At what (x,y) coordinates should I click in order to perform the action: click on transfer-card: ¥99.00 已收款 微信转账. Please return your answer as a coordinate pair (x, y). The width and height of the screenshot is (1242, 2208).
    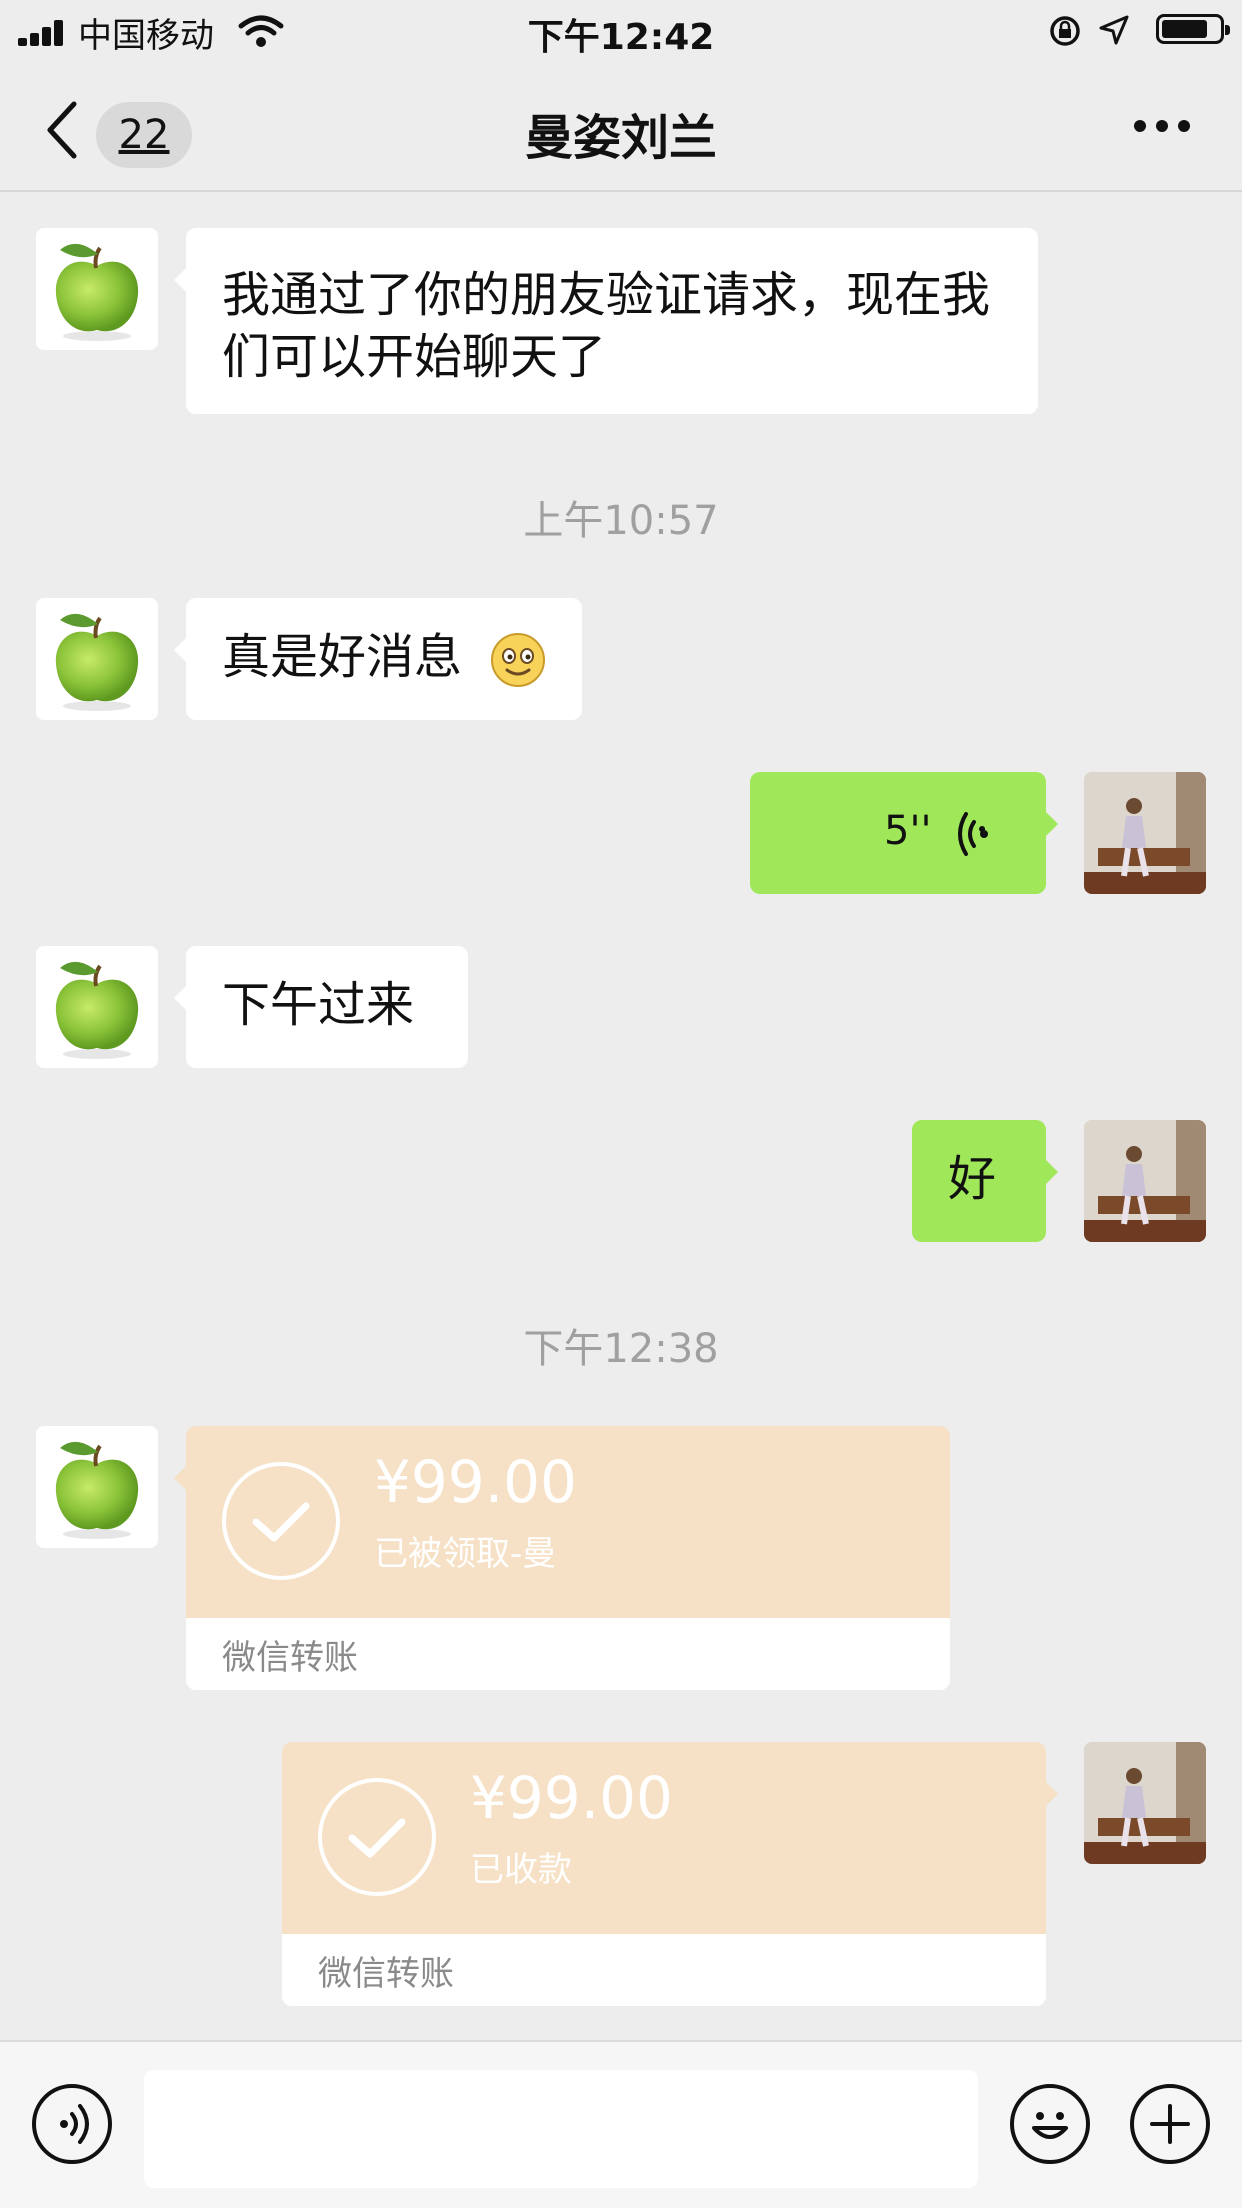
    Looking at the image, I should click on (670, 1874).